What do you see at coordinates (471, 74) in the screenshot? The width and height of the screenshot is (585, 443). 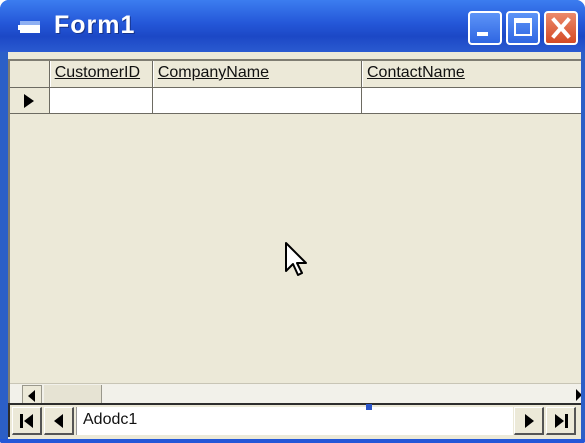 I see `column-header-contactname: ContactName` at bounding box center [471, 74].